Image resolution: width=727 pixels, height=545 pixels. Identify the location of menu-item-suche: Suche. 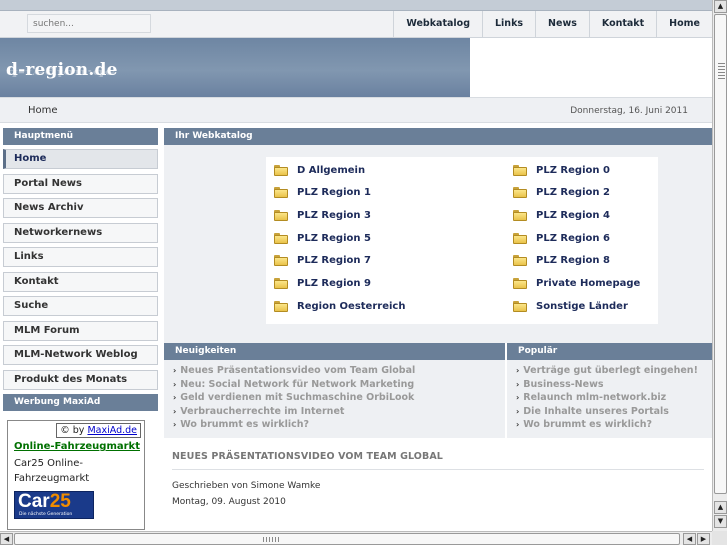
(80, 306).